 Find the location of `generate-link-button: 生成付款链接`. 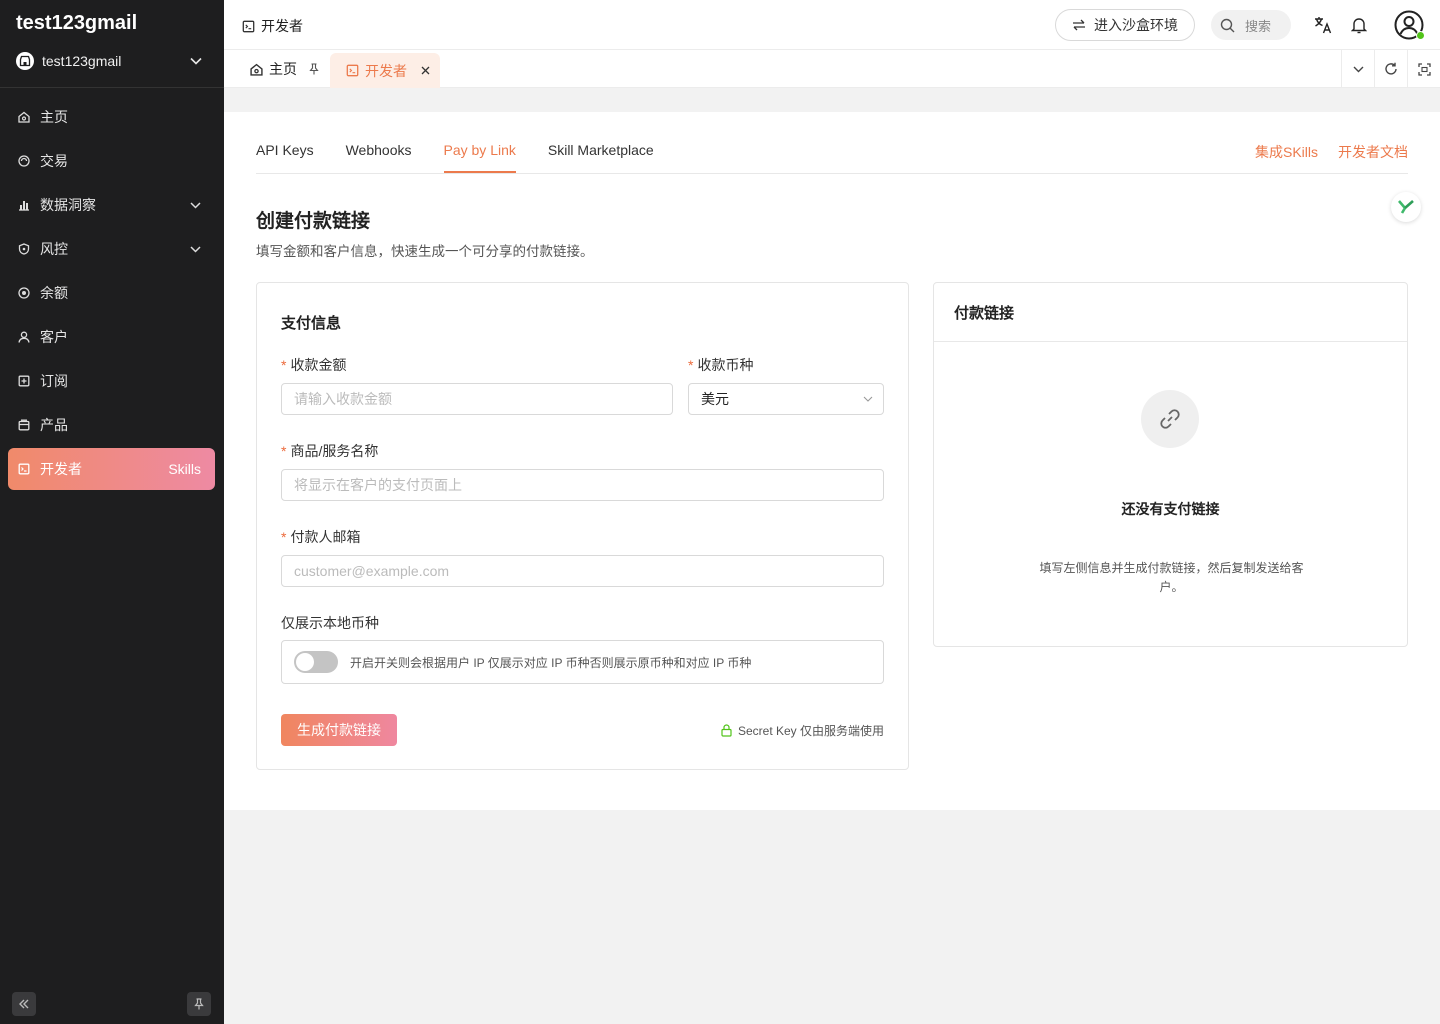

generate-link-button: 生成付款链接 is located at coordinates (339, 730).